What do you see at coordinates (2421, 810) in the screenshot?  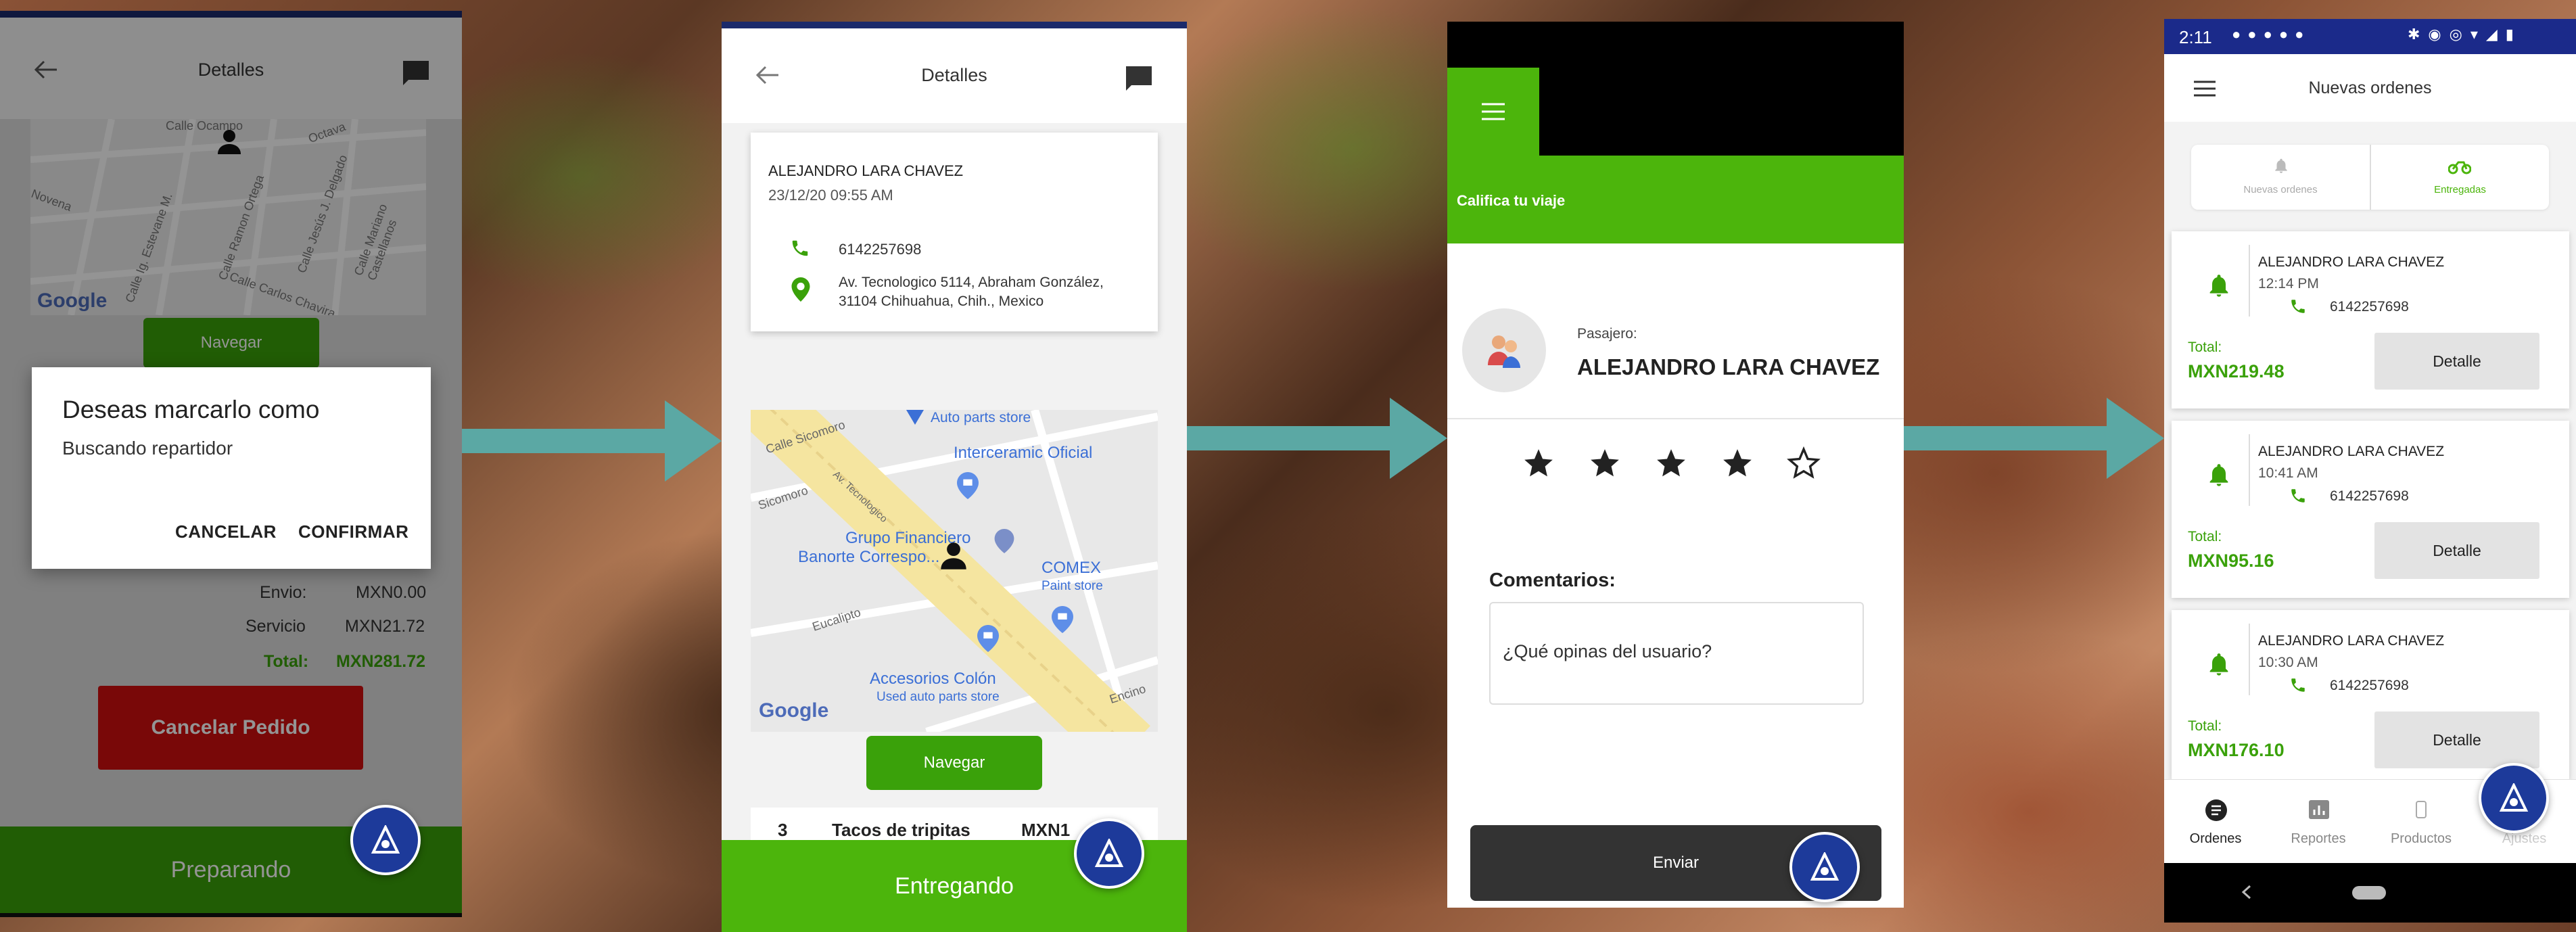 I see `product-icon` at bounding box center [2421, 810].